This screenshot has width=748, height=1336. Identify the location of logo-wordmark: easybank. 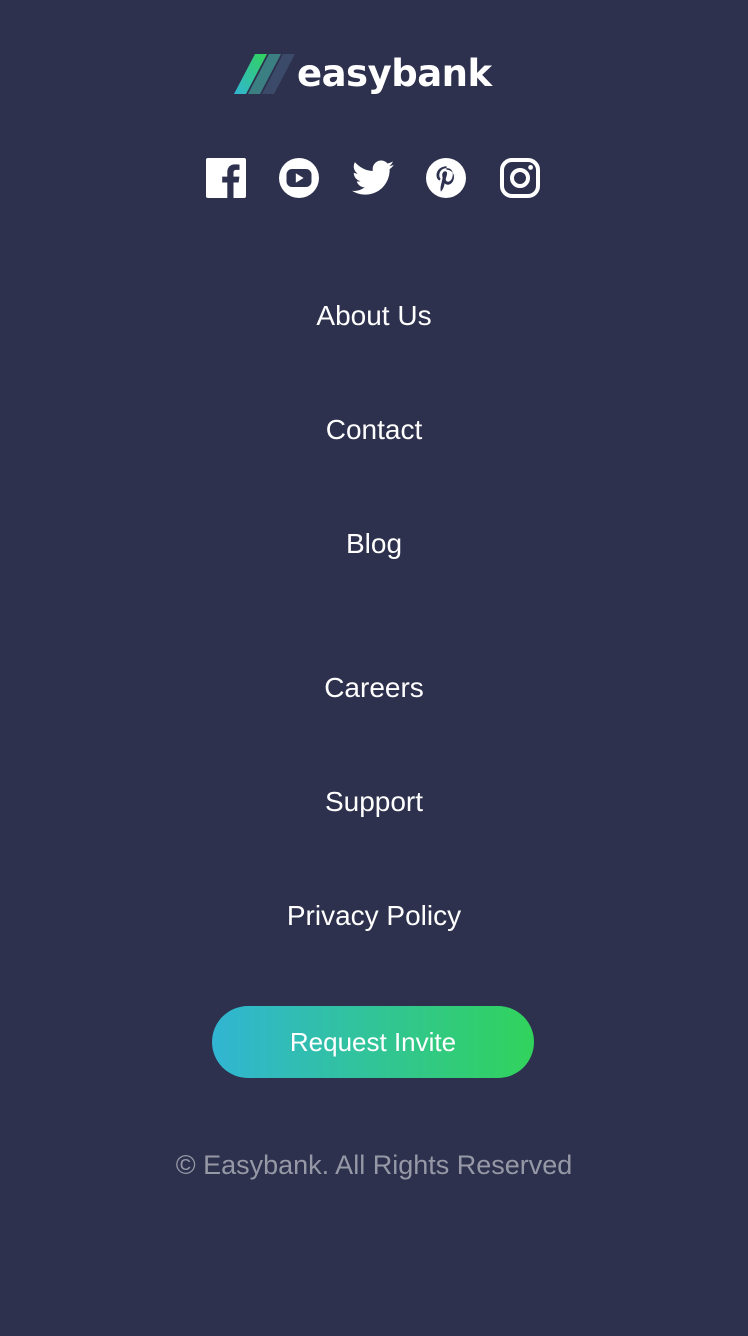
(394, 73).